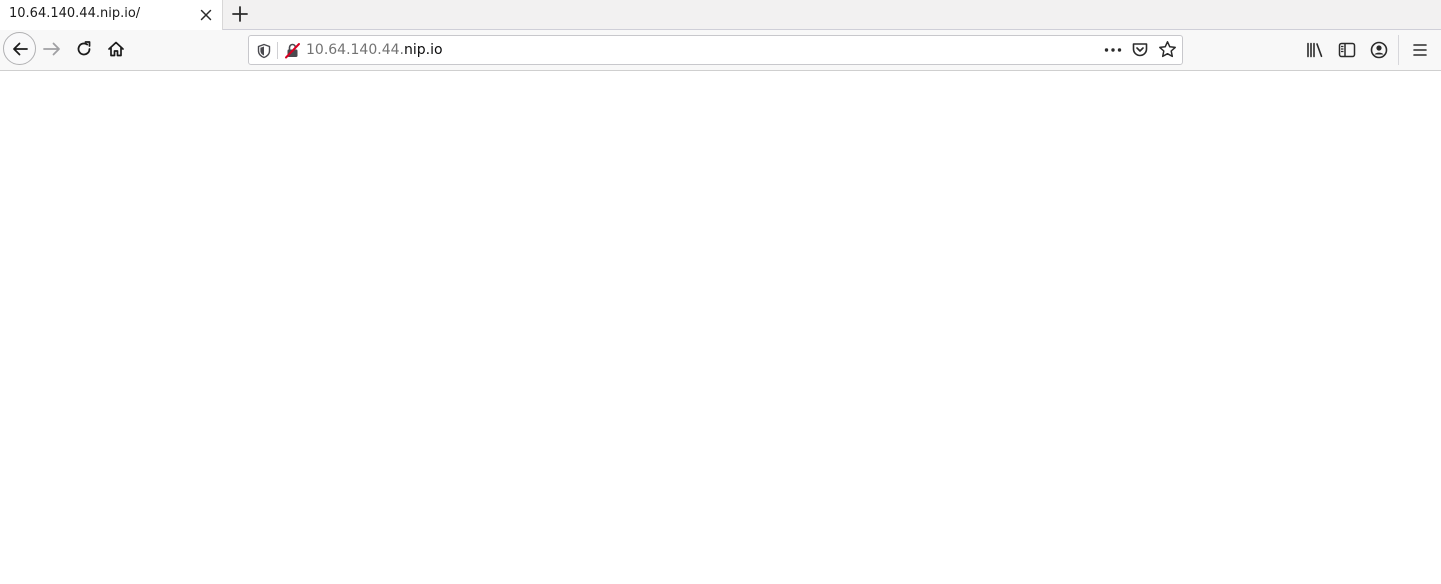  I want to click on toolbar-divider, so click(1398, 50).